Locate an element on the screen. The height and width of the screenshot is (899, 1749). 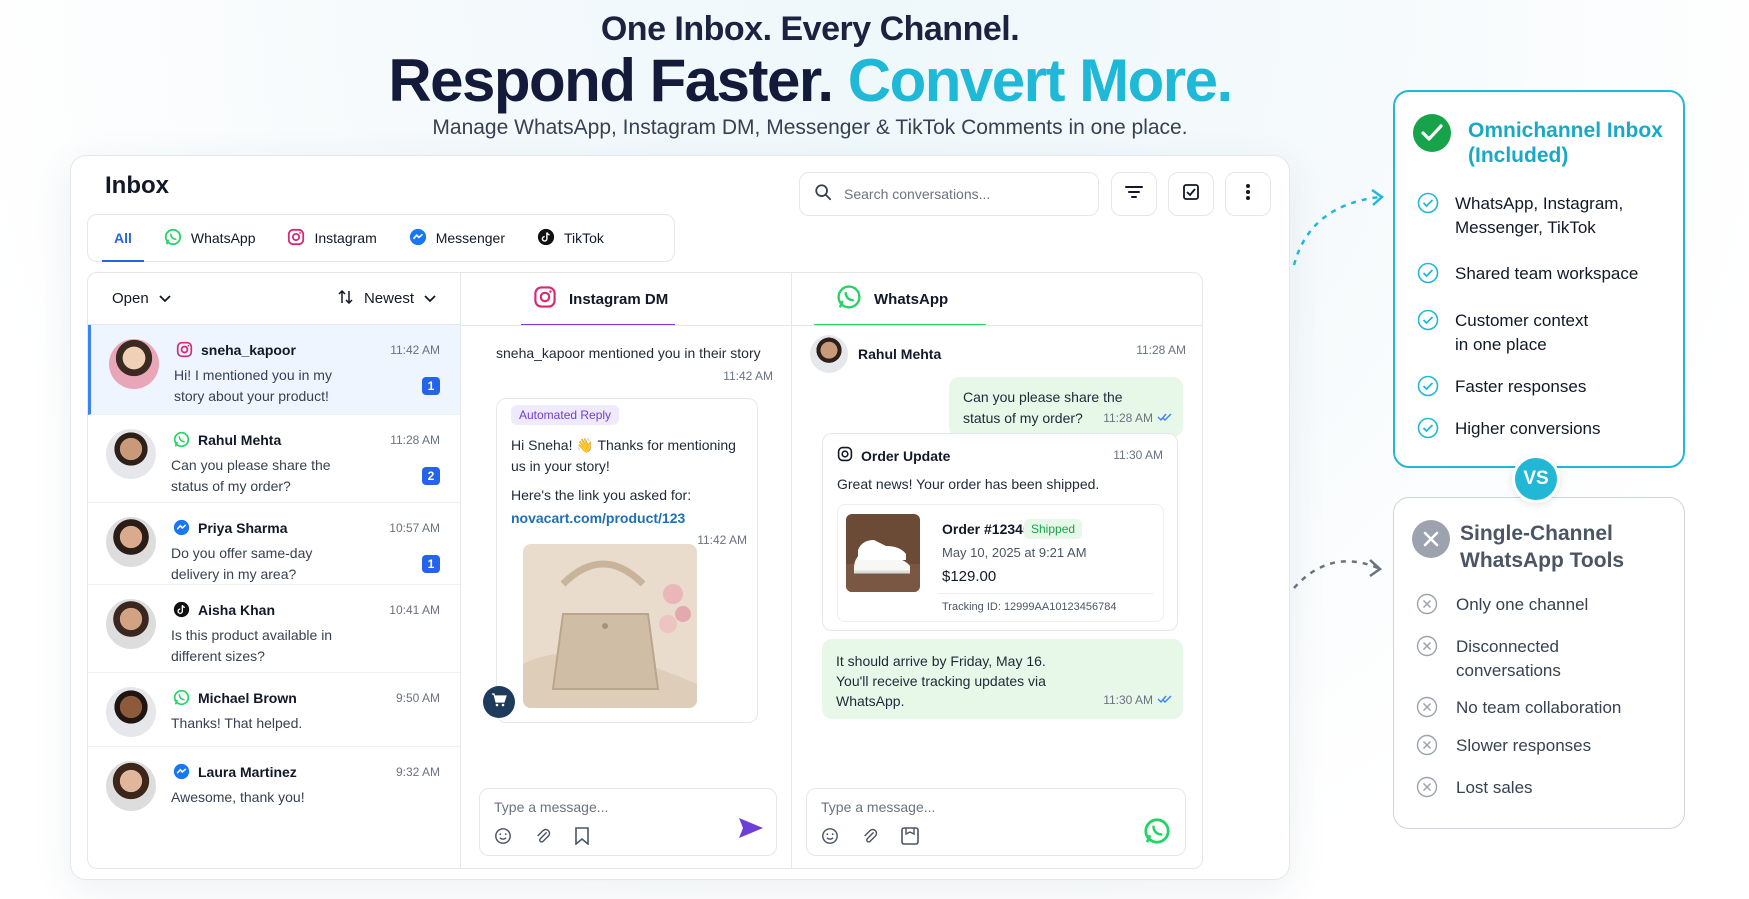
reply-text-link-intro: Here's the link you asked for: is located at coordinates (601, 495).